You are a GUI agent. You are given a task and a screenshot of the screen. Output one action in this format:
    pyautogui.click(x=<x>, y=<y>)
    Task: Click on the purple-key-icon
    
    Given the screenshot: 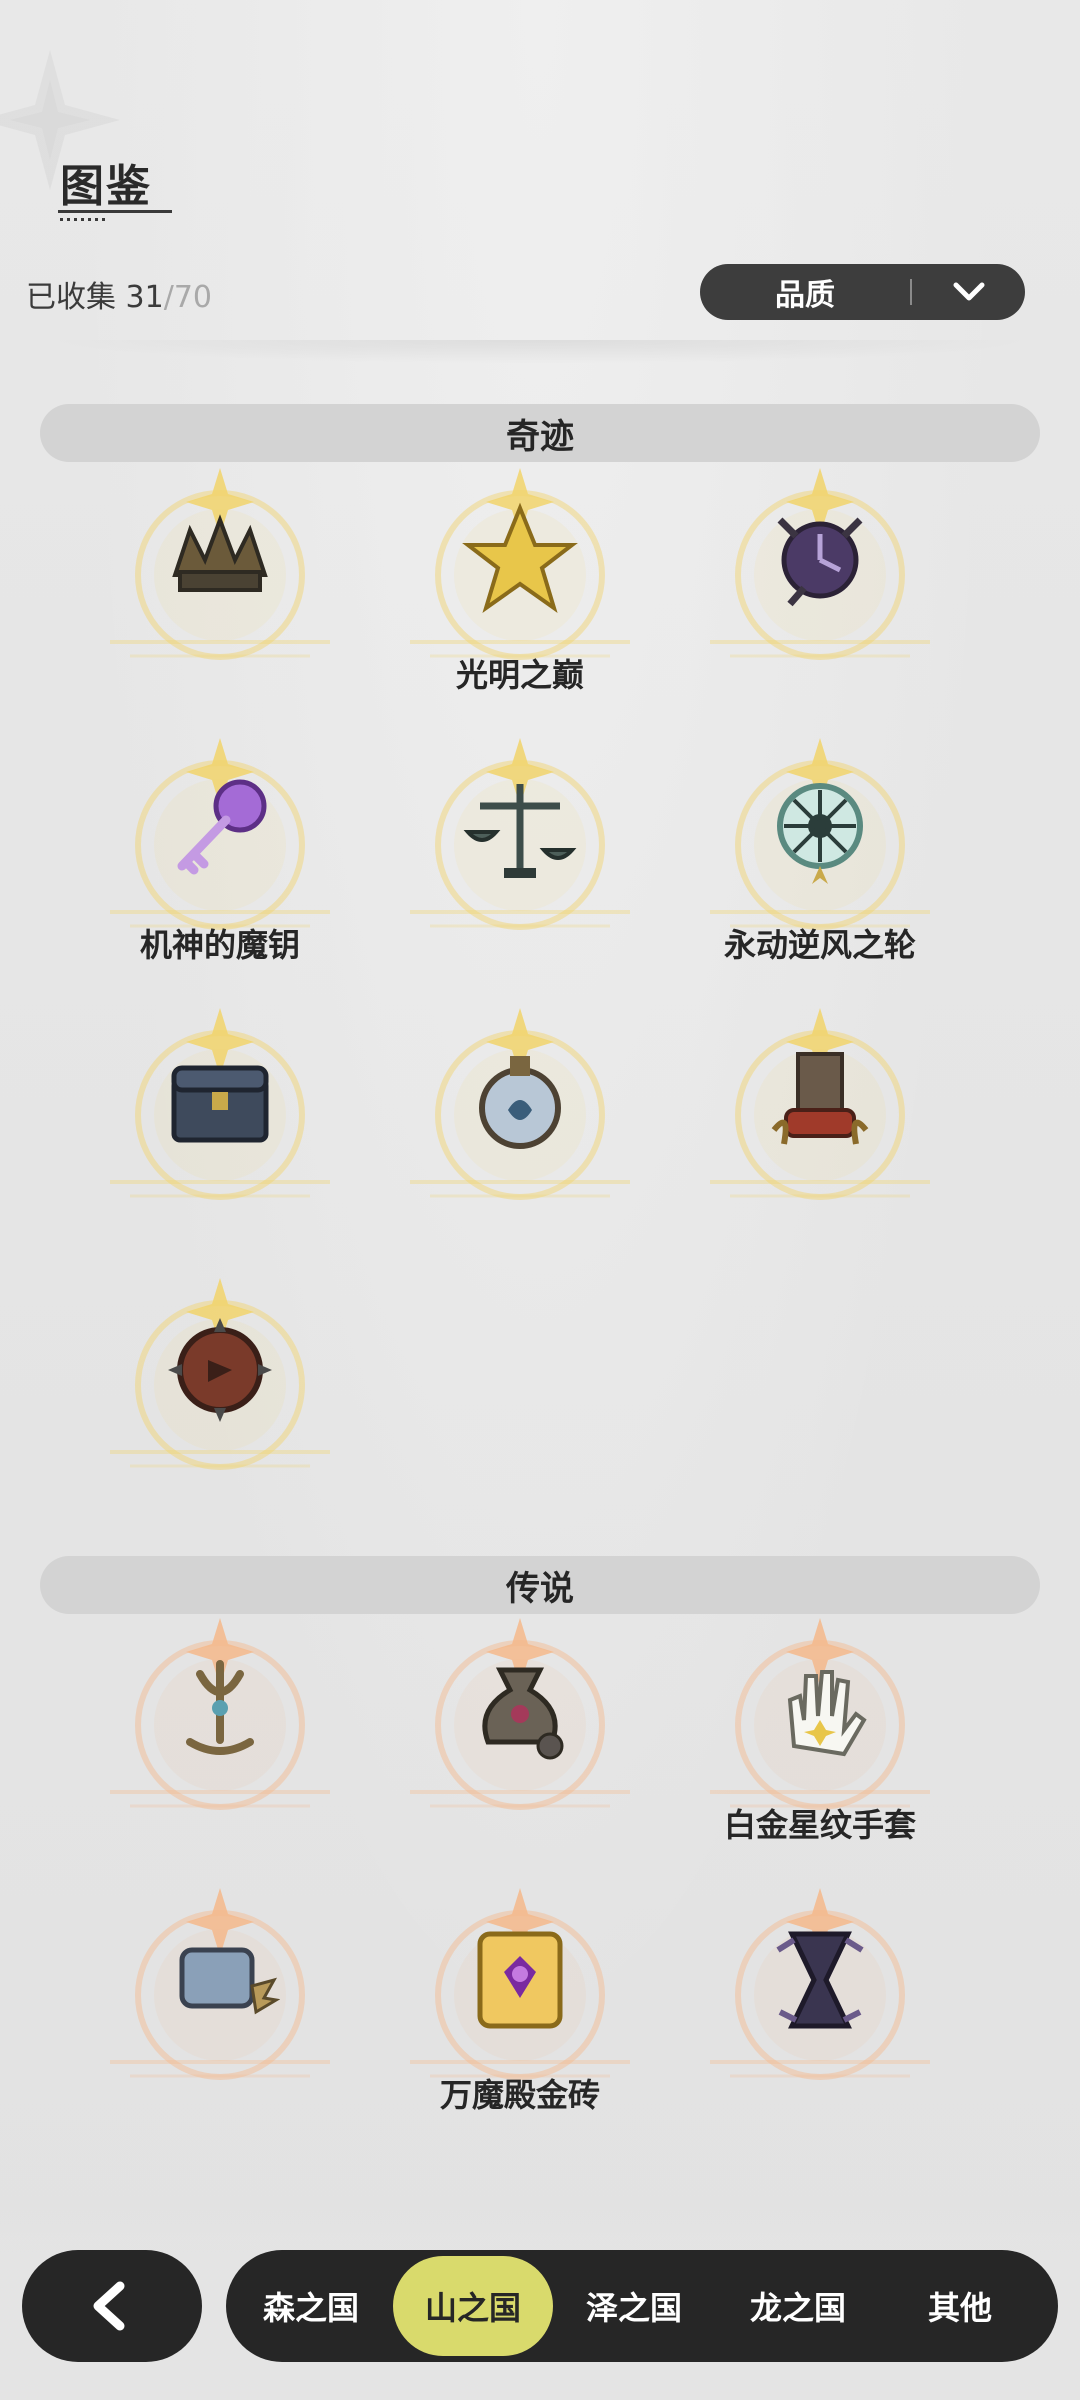 What is the action you would take?
    pyautogui.click(x=222, y=827)
    